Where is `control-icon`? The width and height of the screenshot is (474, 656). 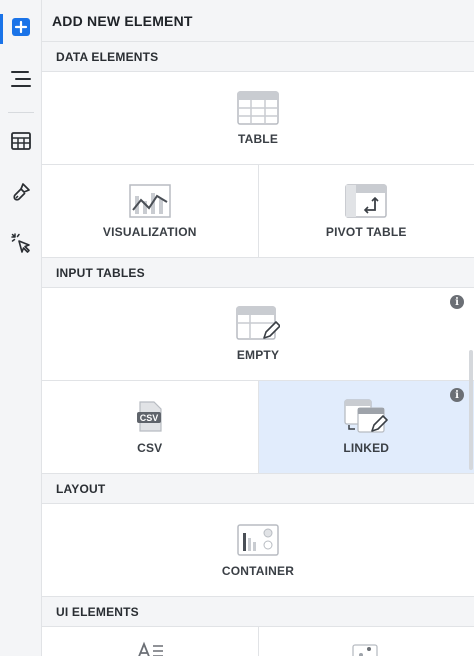 control-icon is located at coordinates (366, 648).